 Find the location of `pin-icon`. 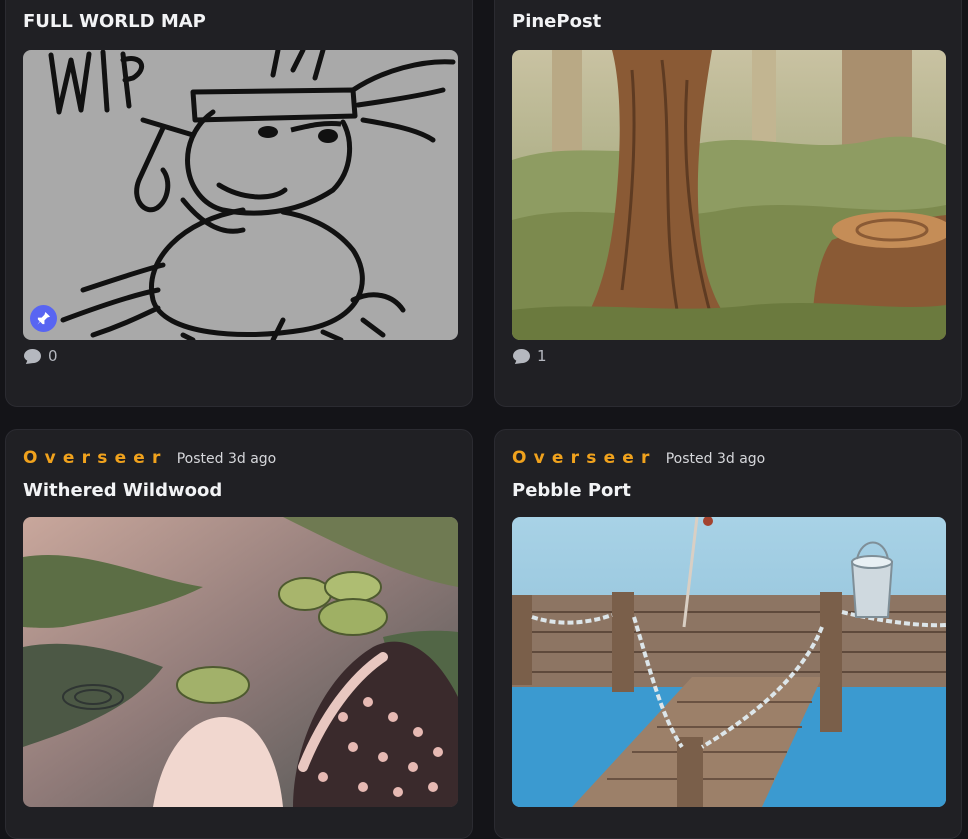

pin-icon is located at coordinates (44, 318).